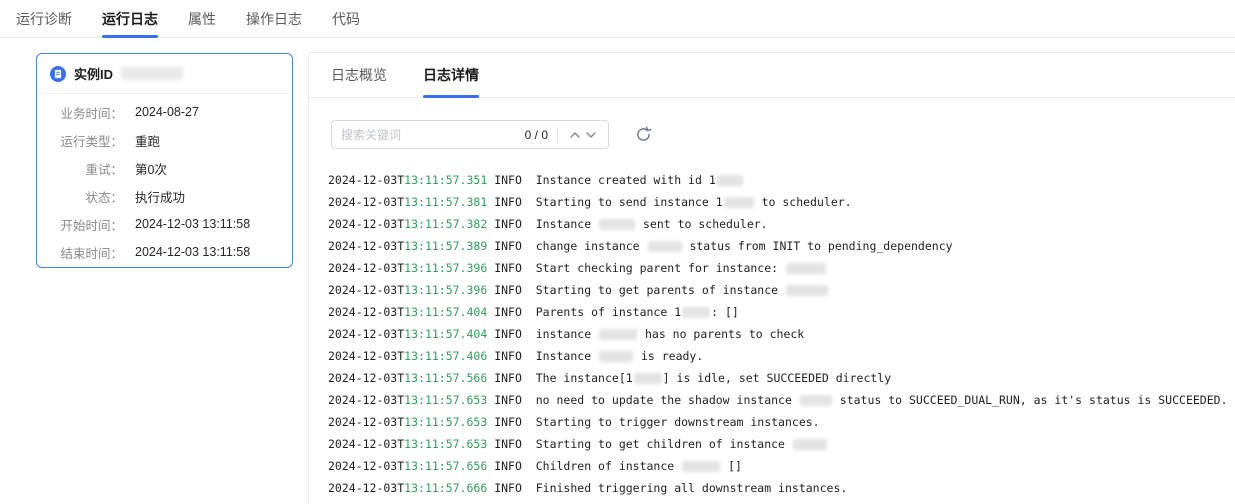 Image resolution: width=1235 pixels, height=504 pixels. What do you see at coordinates (433, 134) in the screenshot?
I see `search-input` at bounding box center [433, 134].